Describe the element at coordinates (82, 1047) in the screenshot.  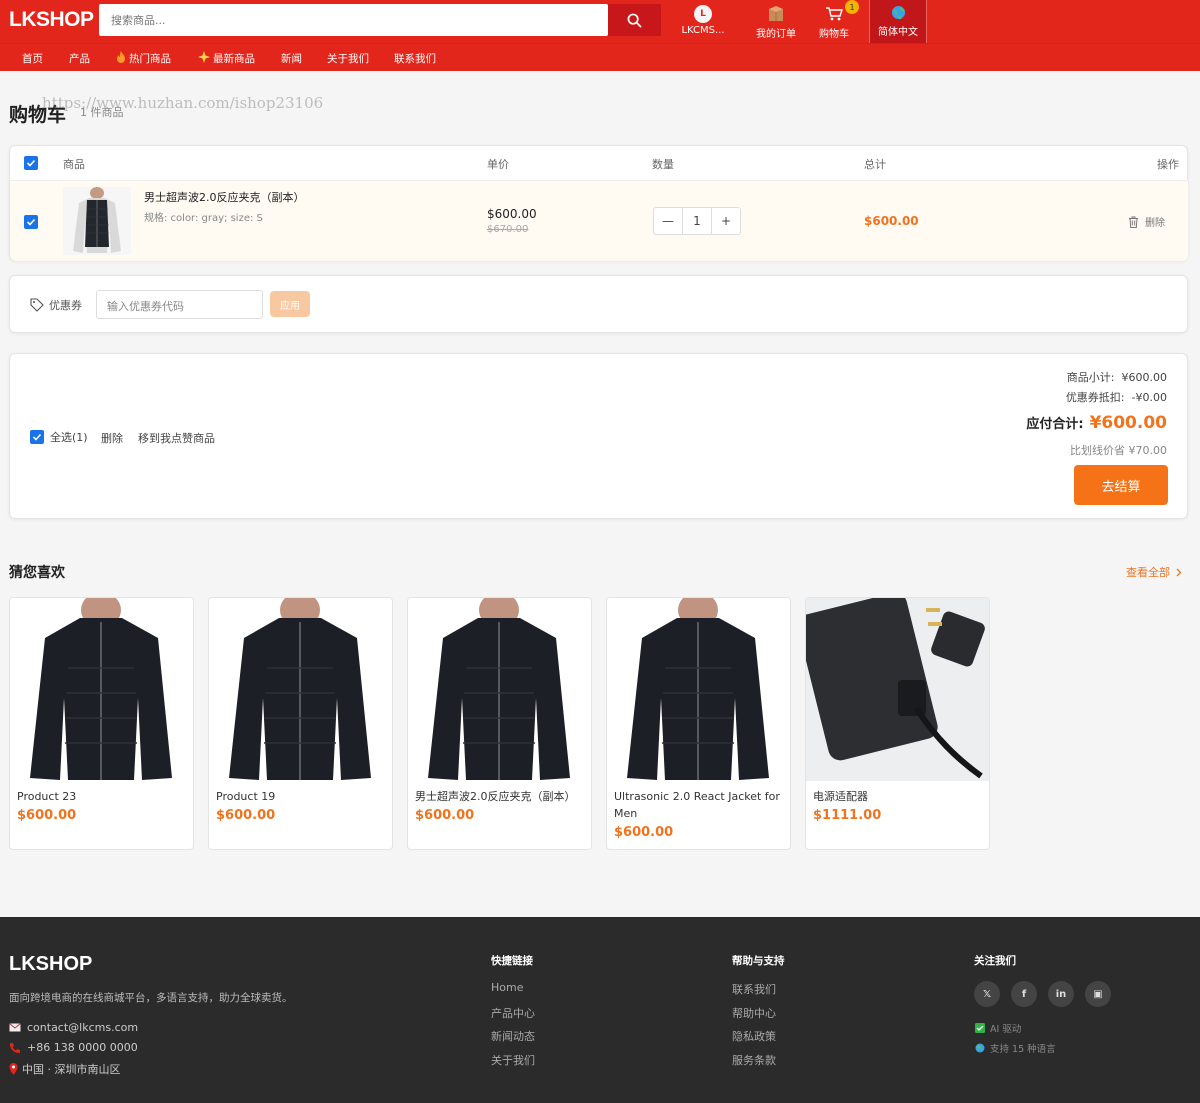
I see `footer-phone-text: +86 138 0000 0000` at that location.